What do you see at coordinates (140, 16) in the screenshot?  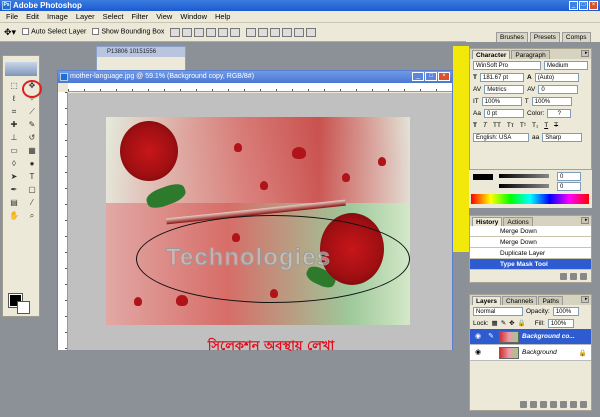 I see `menu-filter: Filter` at bounding box center [140, 16].